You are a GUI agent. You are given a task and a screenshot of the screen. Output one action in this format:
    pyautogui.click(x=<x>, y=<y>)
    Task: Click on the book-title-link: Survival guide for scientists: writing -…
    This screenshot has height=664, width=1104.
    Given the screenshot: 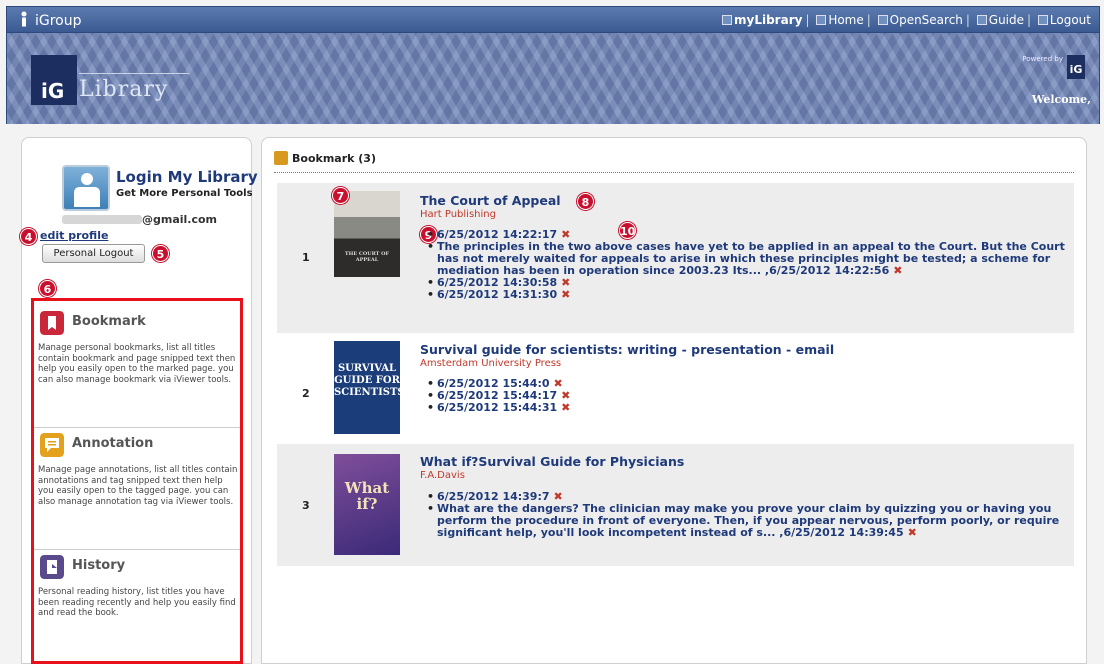 What is the action you would take?
    pyautogui.click(x=627, y=349)
    